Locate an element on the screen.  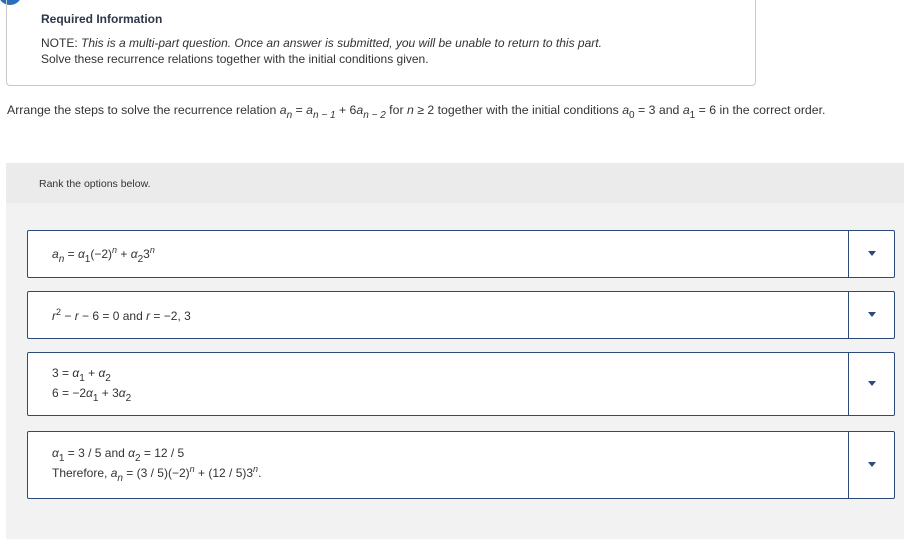
rank-item-2: r2 − r − 6 = 0 and r = −2, 3 is located at coordinates (461, 315).